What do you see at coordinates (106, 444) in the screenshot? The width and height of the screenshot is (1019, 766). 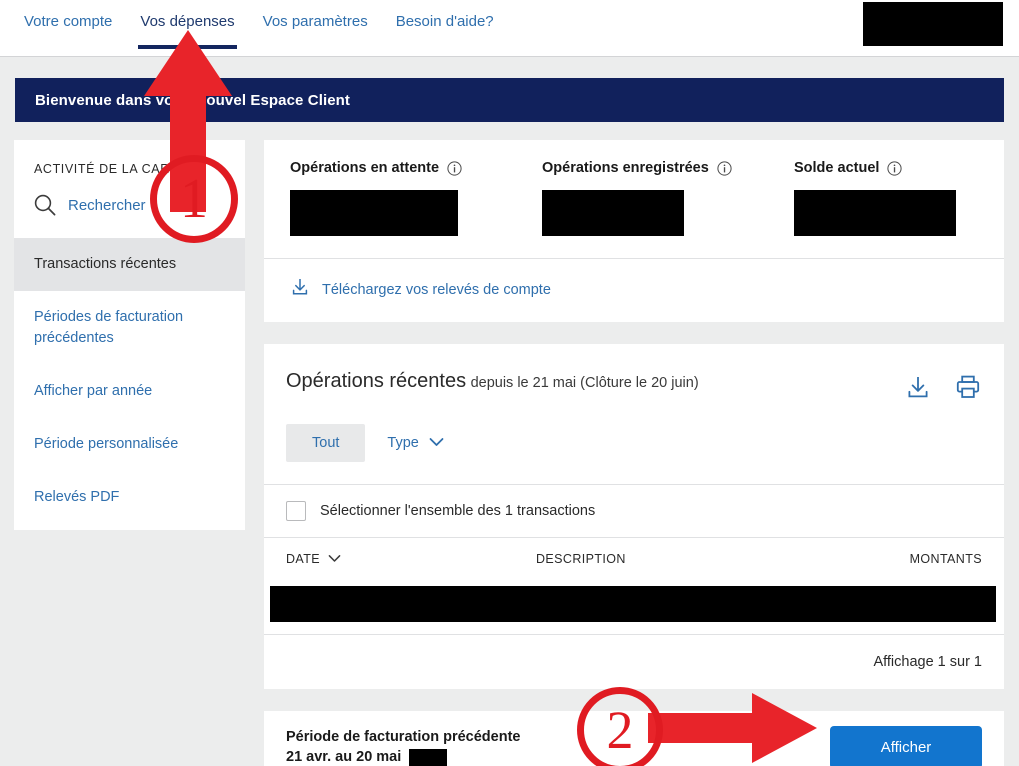 I see `sidebar-item-label: Période personnalisée` at bounding box center [106, 444].